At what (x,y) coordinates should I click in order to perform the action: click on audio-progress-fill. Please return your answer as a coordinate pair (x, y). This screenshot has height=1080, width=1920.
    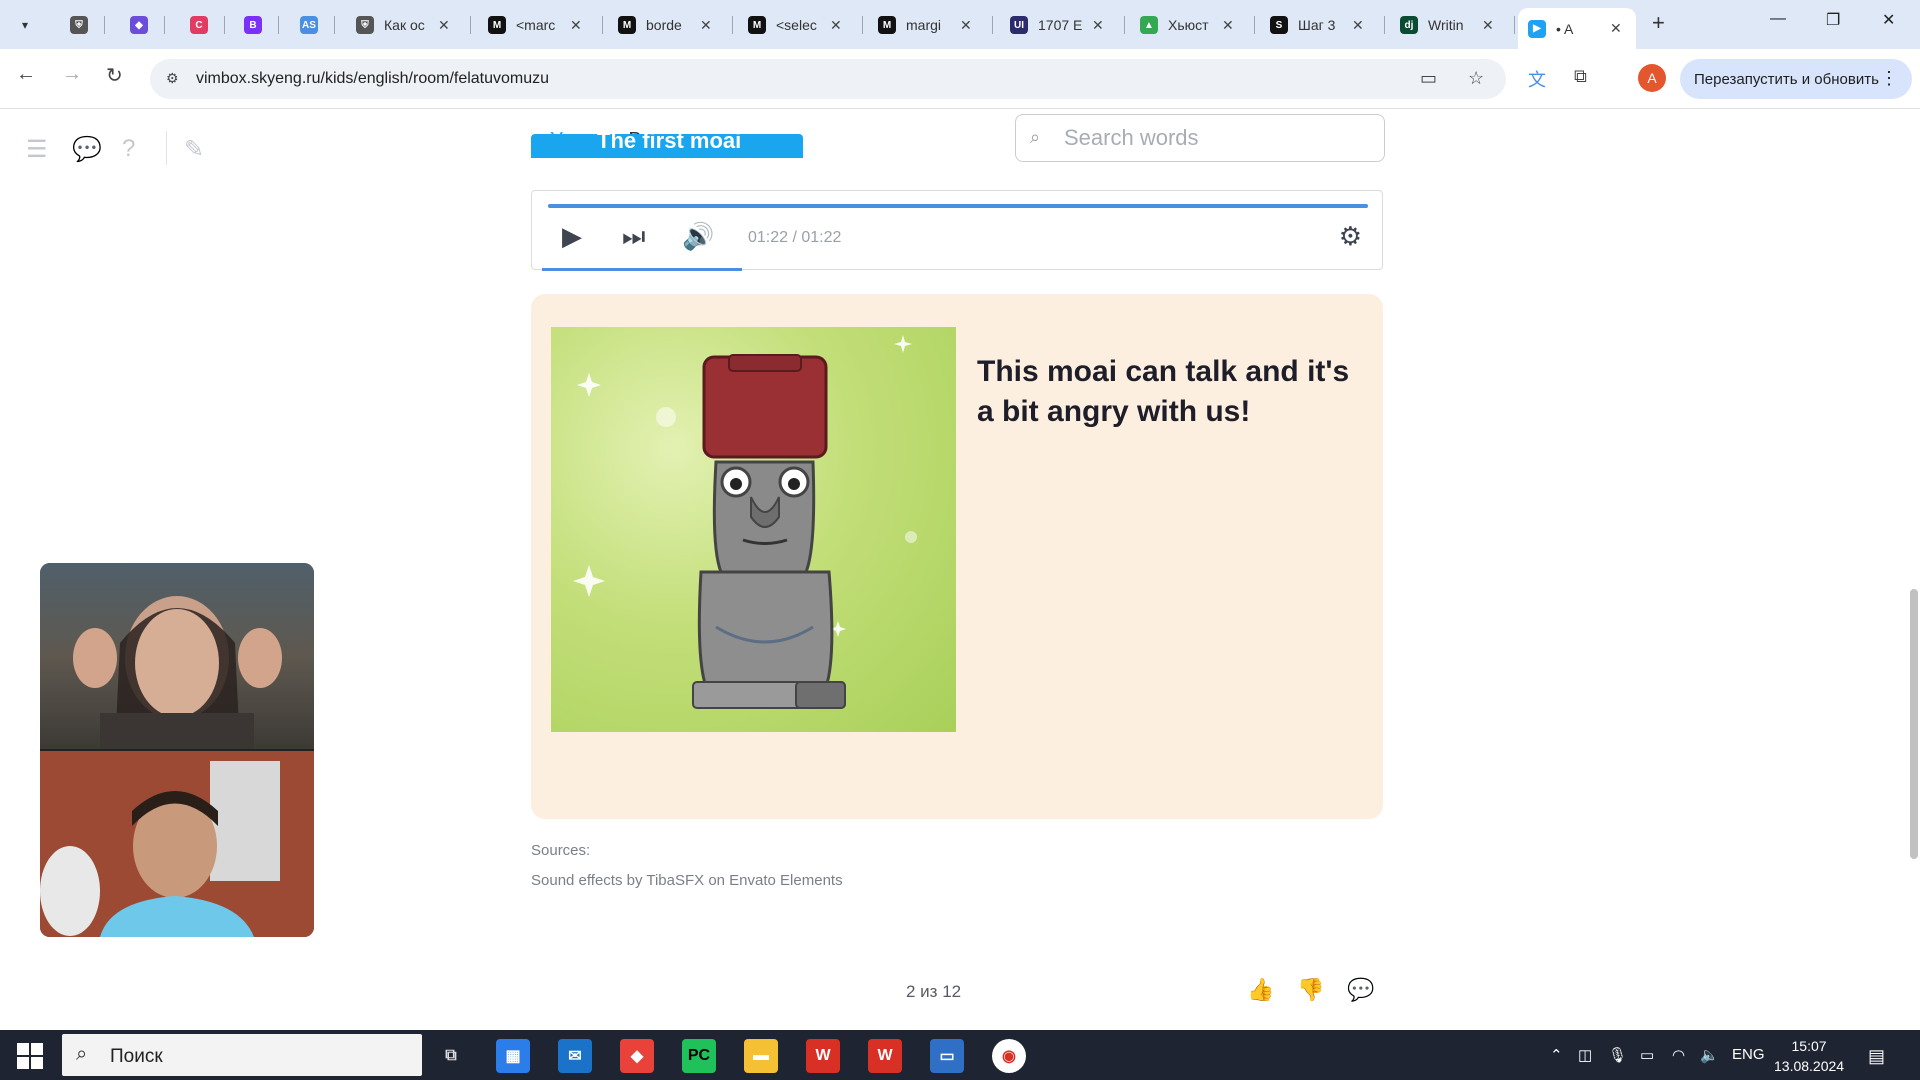
    Looking at the image, I should click on (958, 206).